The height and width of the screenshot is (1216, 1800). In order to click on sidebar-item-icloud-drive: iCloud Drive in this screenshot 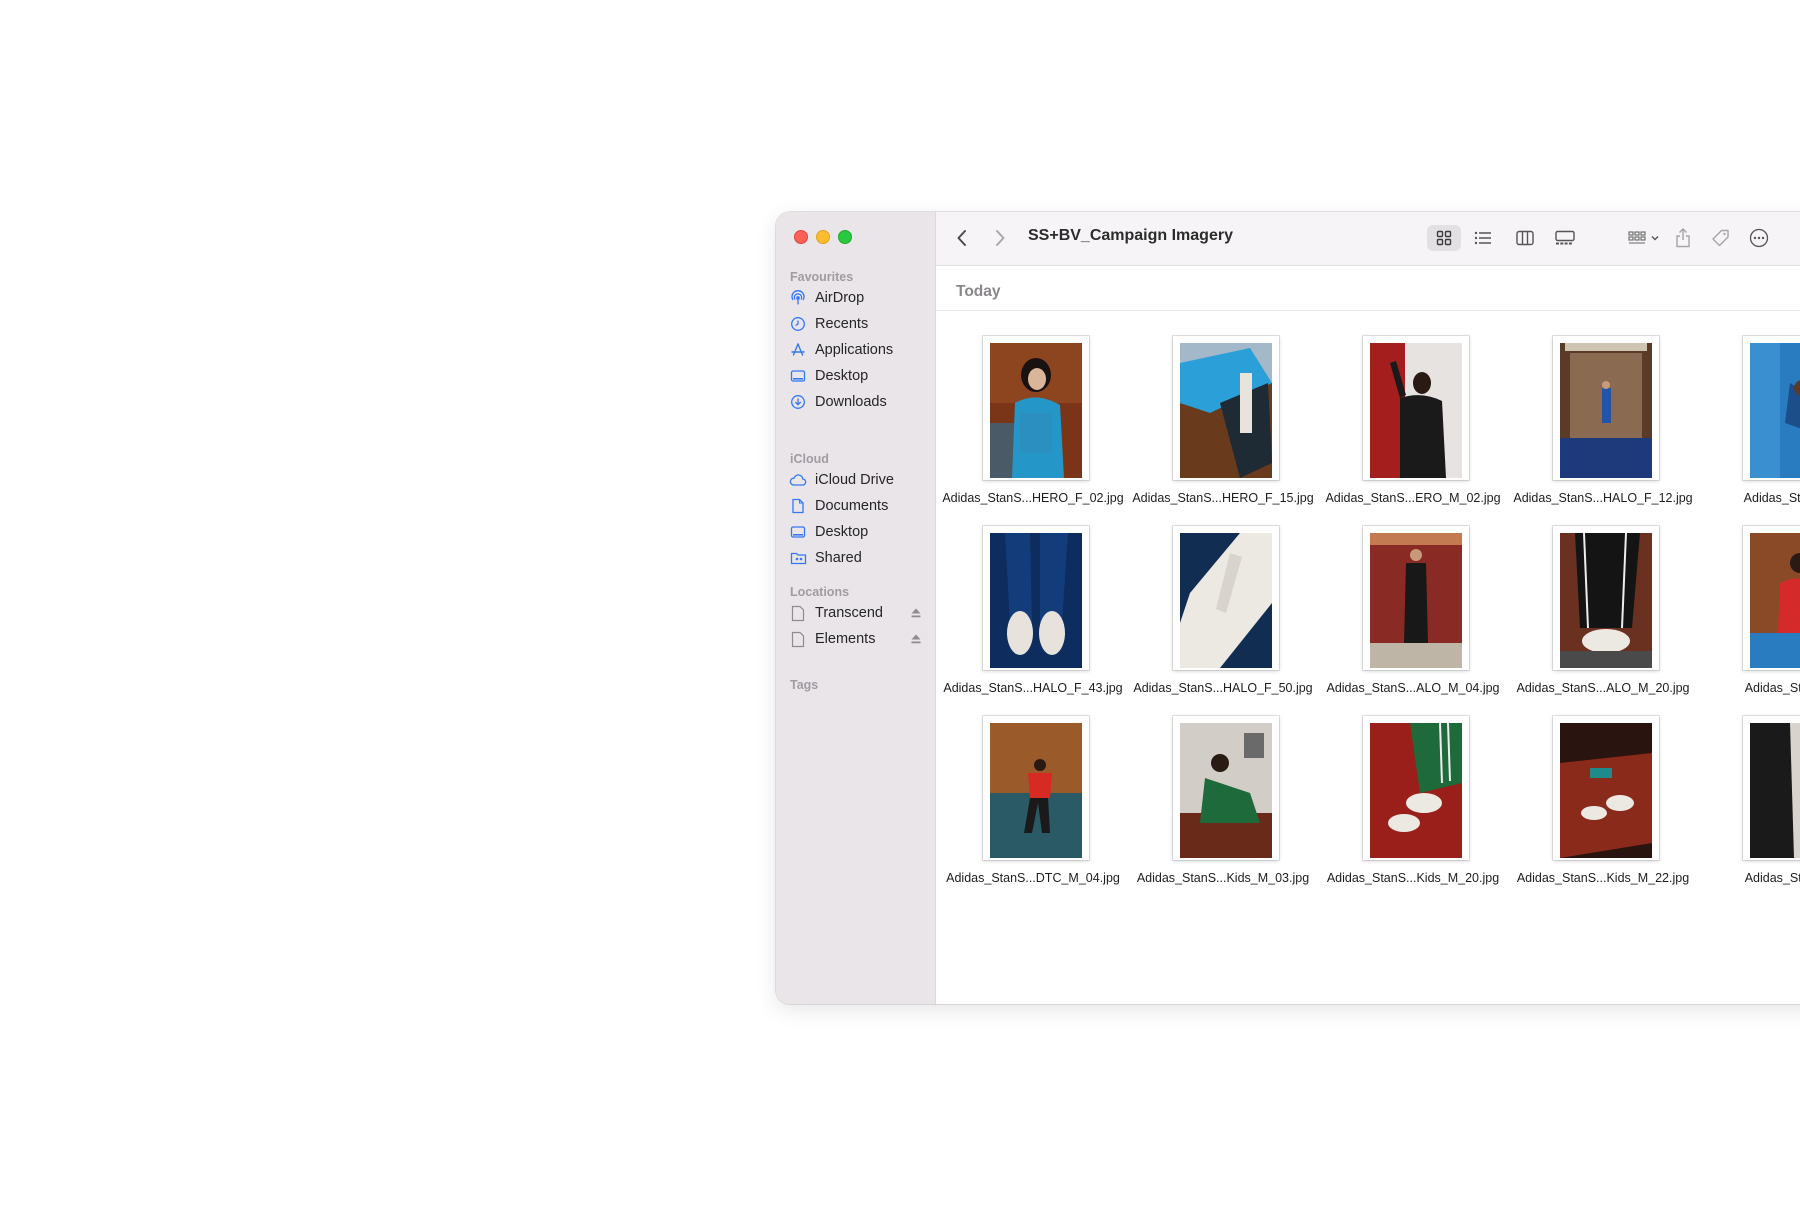, I will do `click(858, 480)`.